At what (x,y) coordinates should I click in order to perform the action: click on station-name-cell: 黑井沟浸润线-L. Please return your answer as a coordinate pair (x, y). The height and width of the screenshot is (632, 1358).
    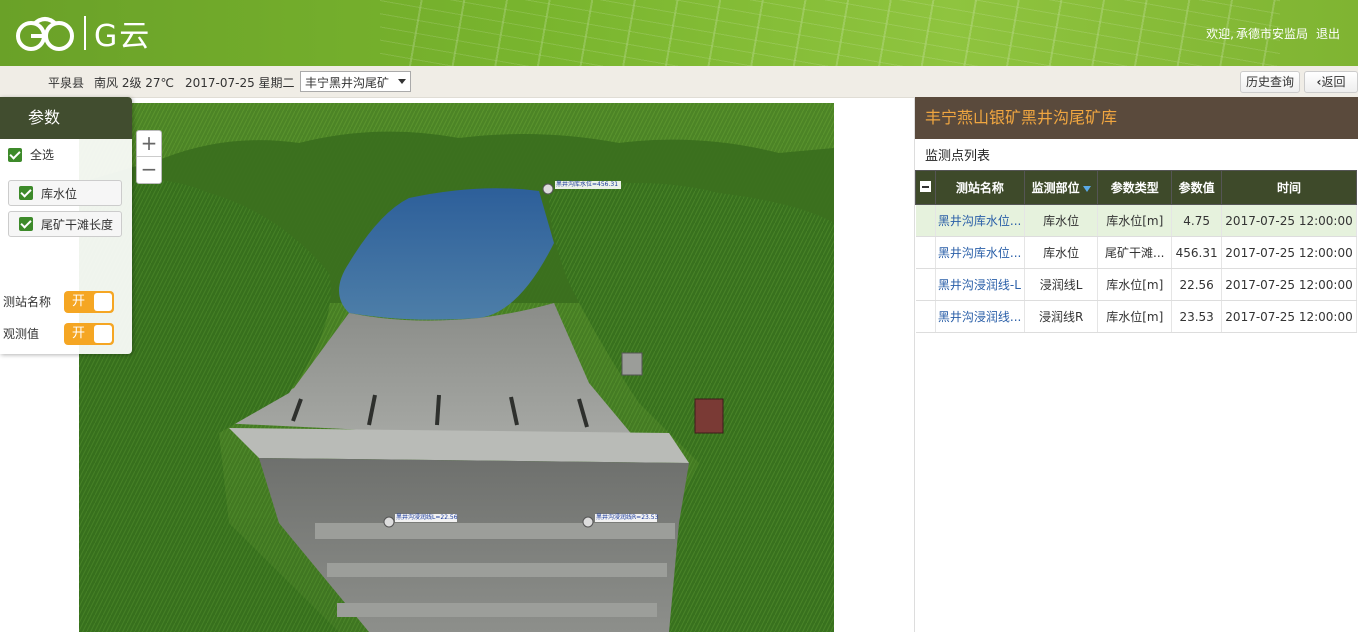
    Looking at the image, I should click on (980, 284).